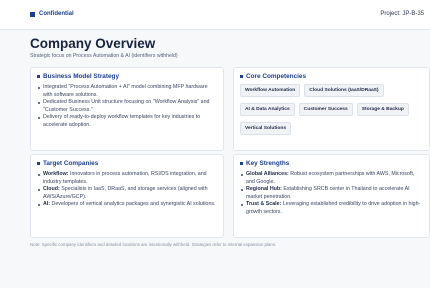 The height and width of the screenshot is (288, 430). What do you see at coordinates (344, 90) in the screenshot?
I see `competency-tag: Cloud Solutions (IaaS/DRaaS)` at bounding box center [344, 90].